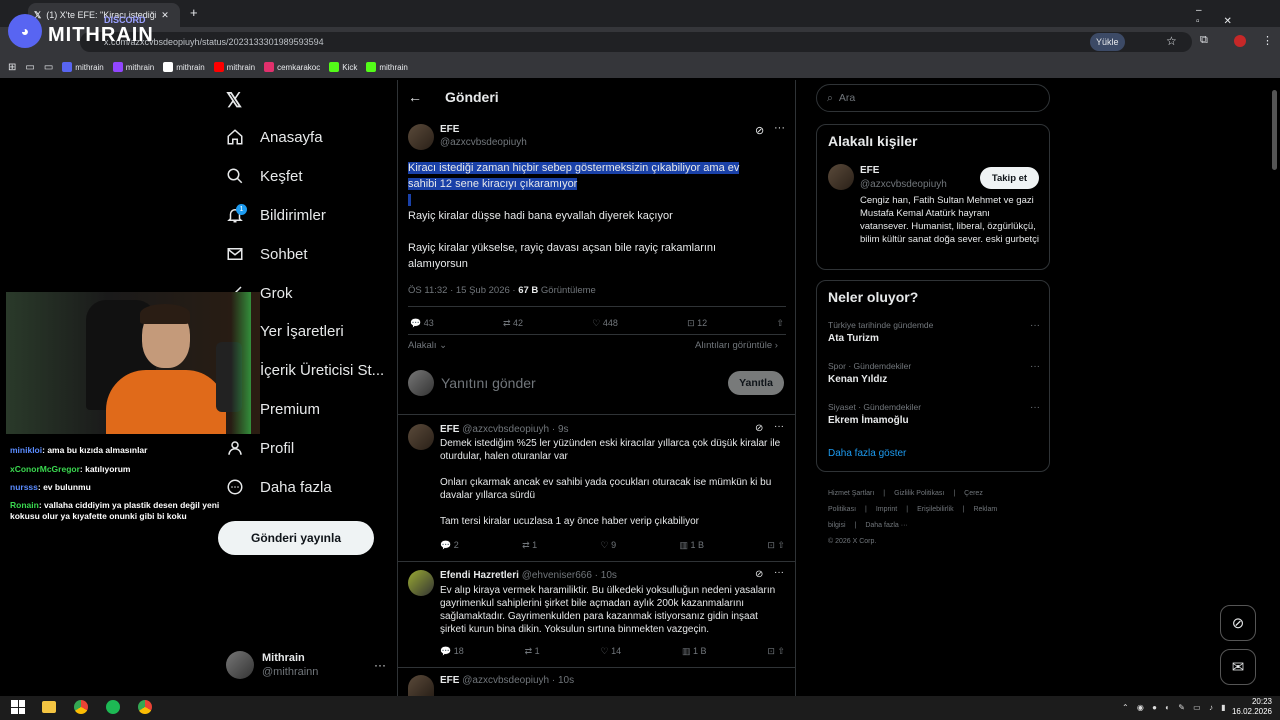  What do you see at coordinates (504, 429) in the screenshot?
I see `reply-header: EFE @azxcvbsdeopiuyh · 9s` at bounding box center [504, 429].